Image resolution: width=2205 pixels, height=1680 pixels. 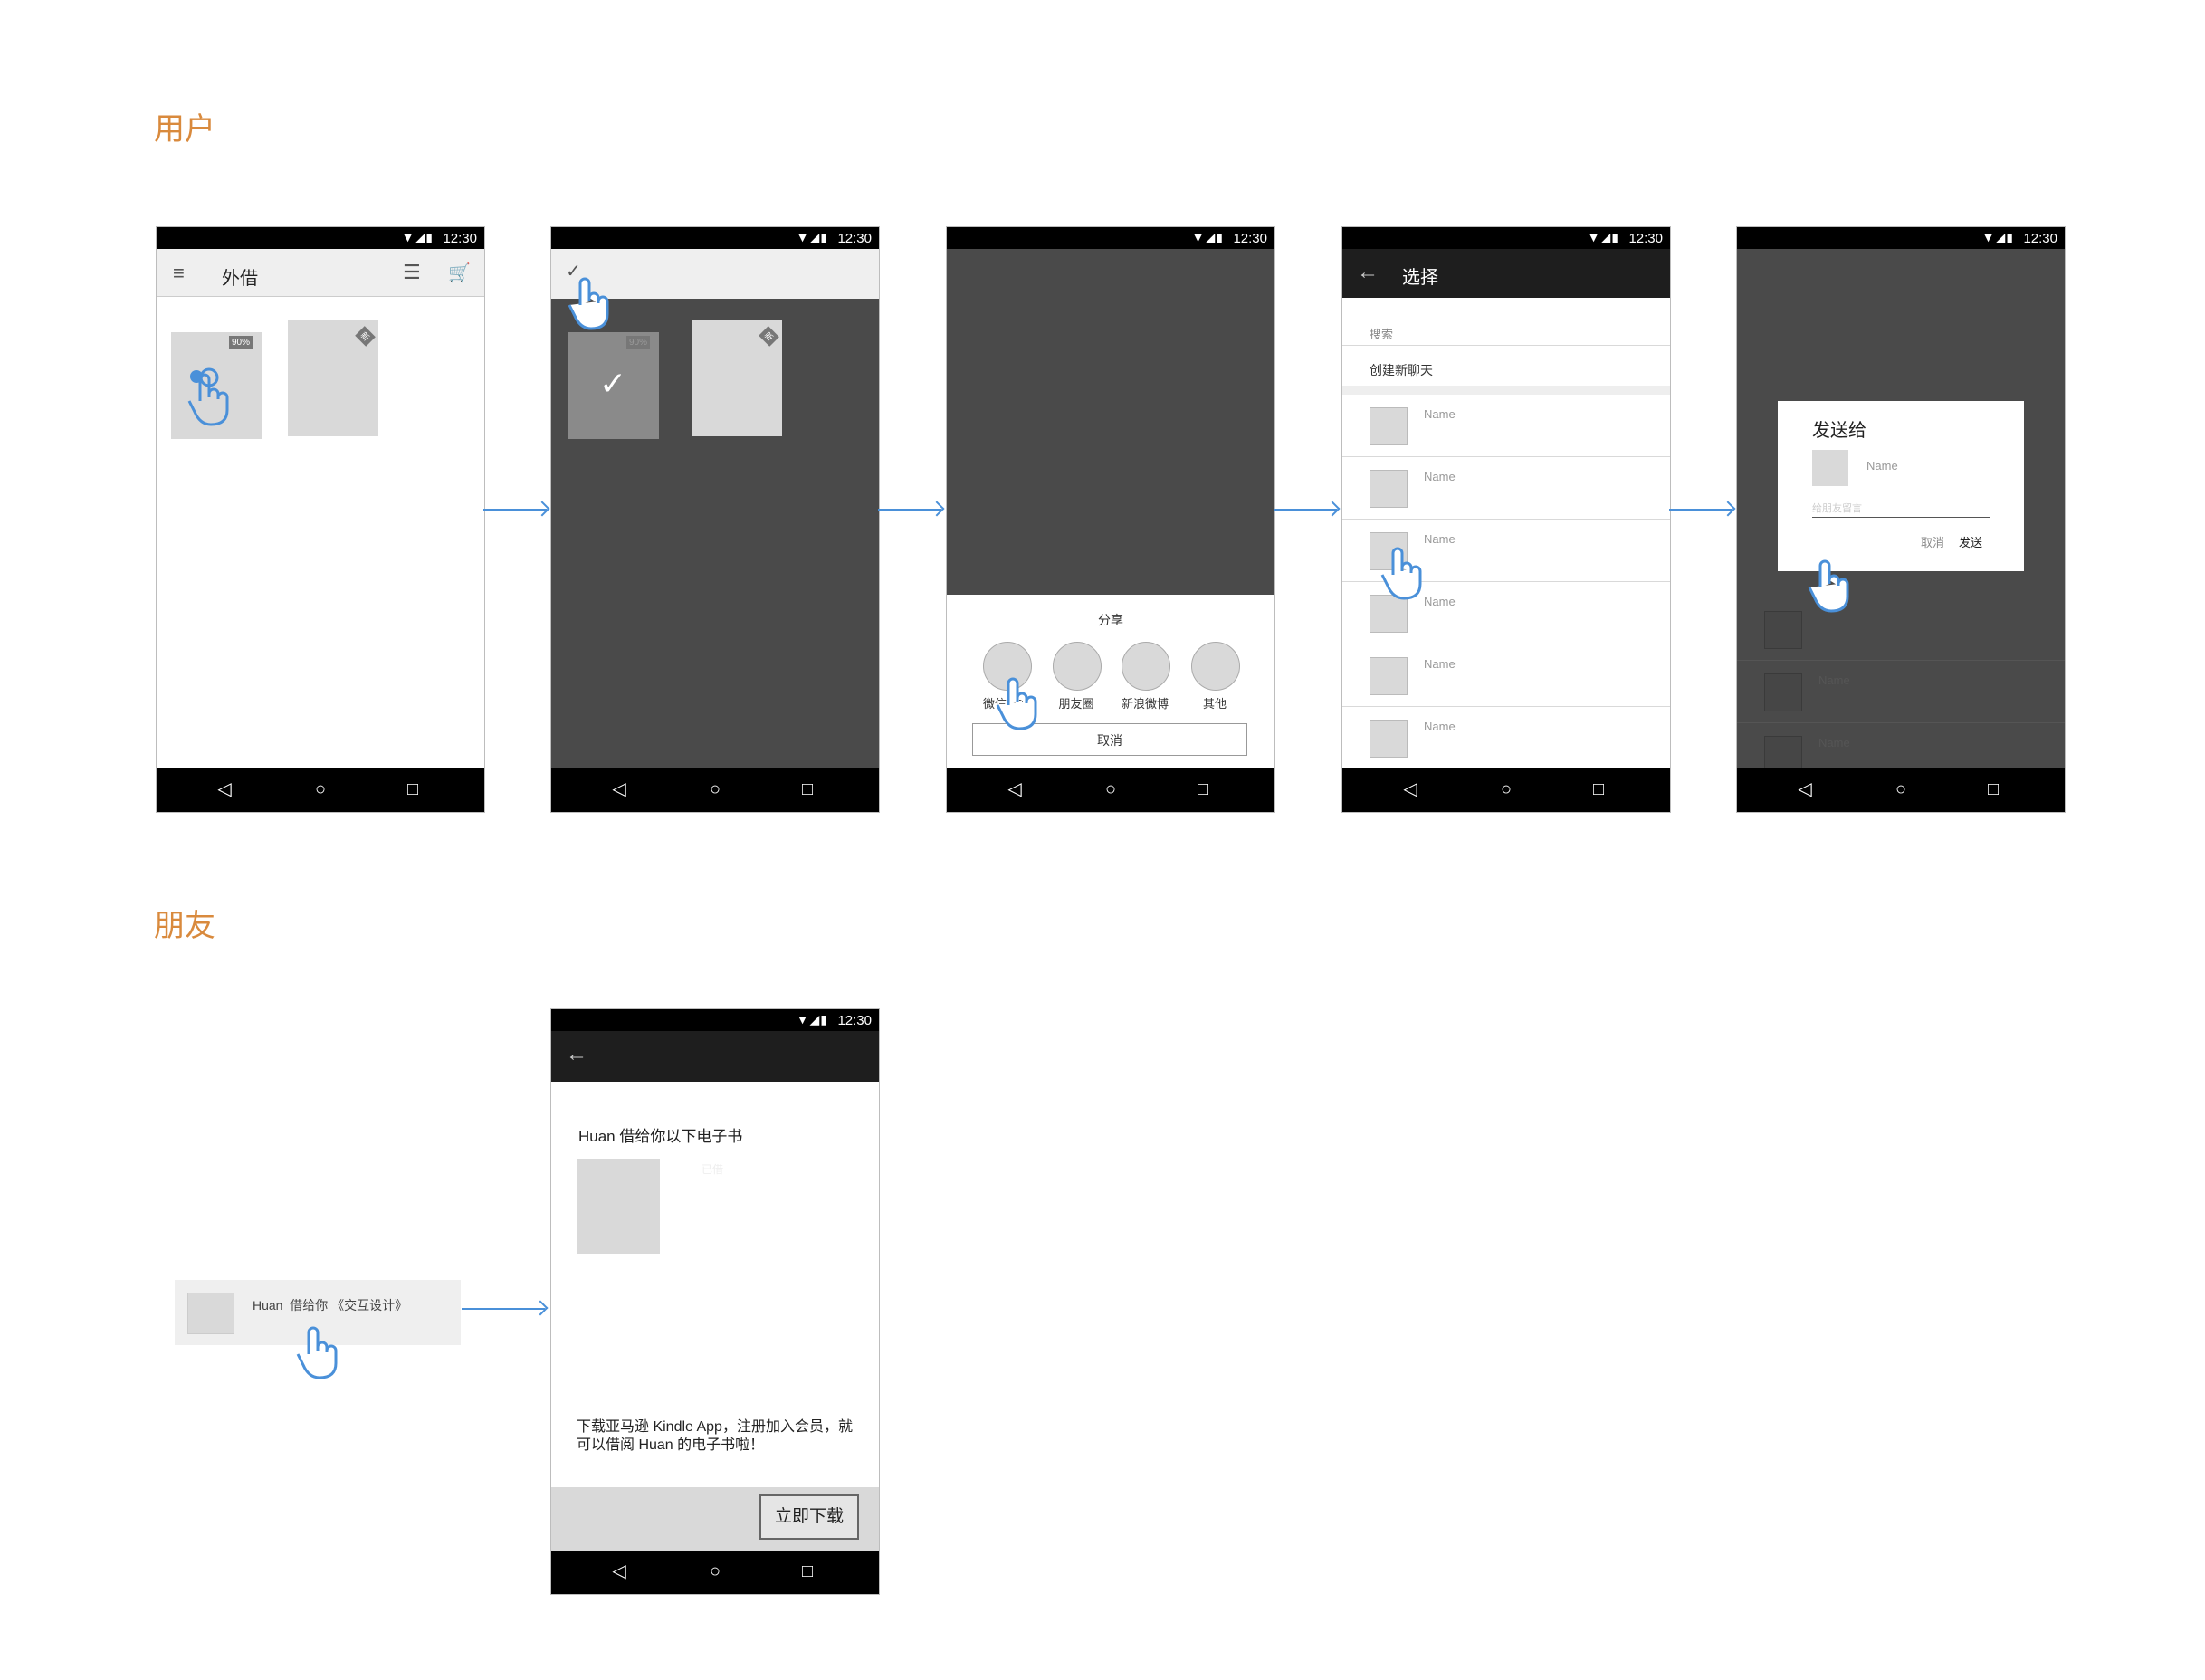 What do you see at coordinates (179, 273) in the screenshot?
I see `hamburger-icon: ≡` at bounding box center [179, 273].